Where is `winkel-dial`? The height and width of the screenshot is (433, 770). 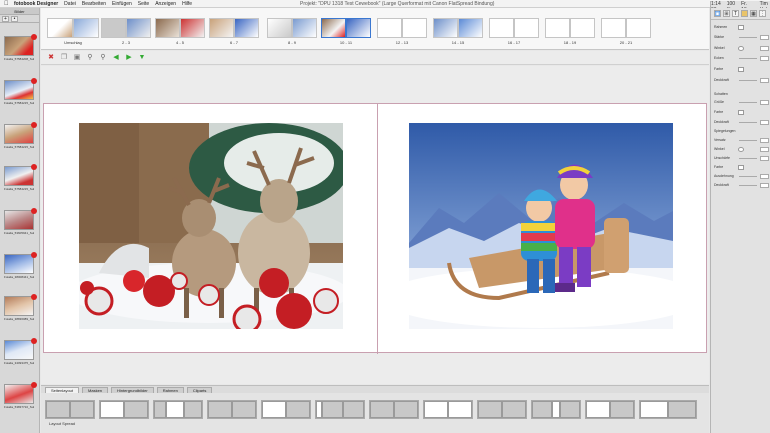 winkel-dial is located at coordinates (741, 48).